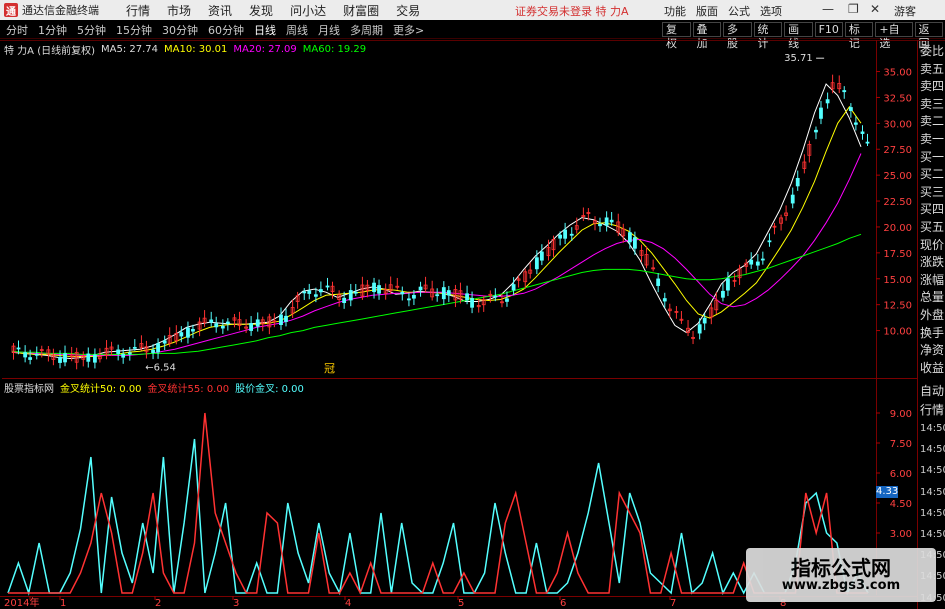  I want to click on watermark-url: www.zbgs3.com, so click(841, 585).